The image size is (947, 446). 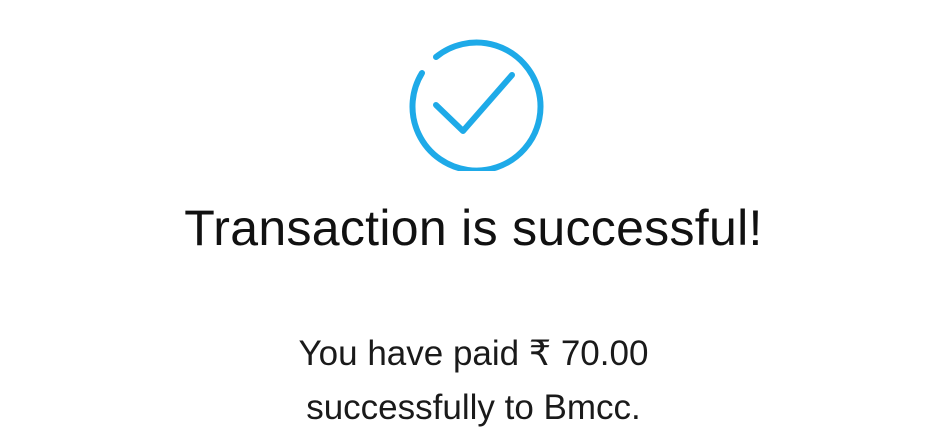 I want to click on payment-recipient-line: successfully to Bmcc., so click(x=473, y=407).